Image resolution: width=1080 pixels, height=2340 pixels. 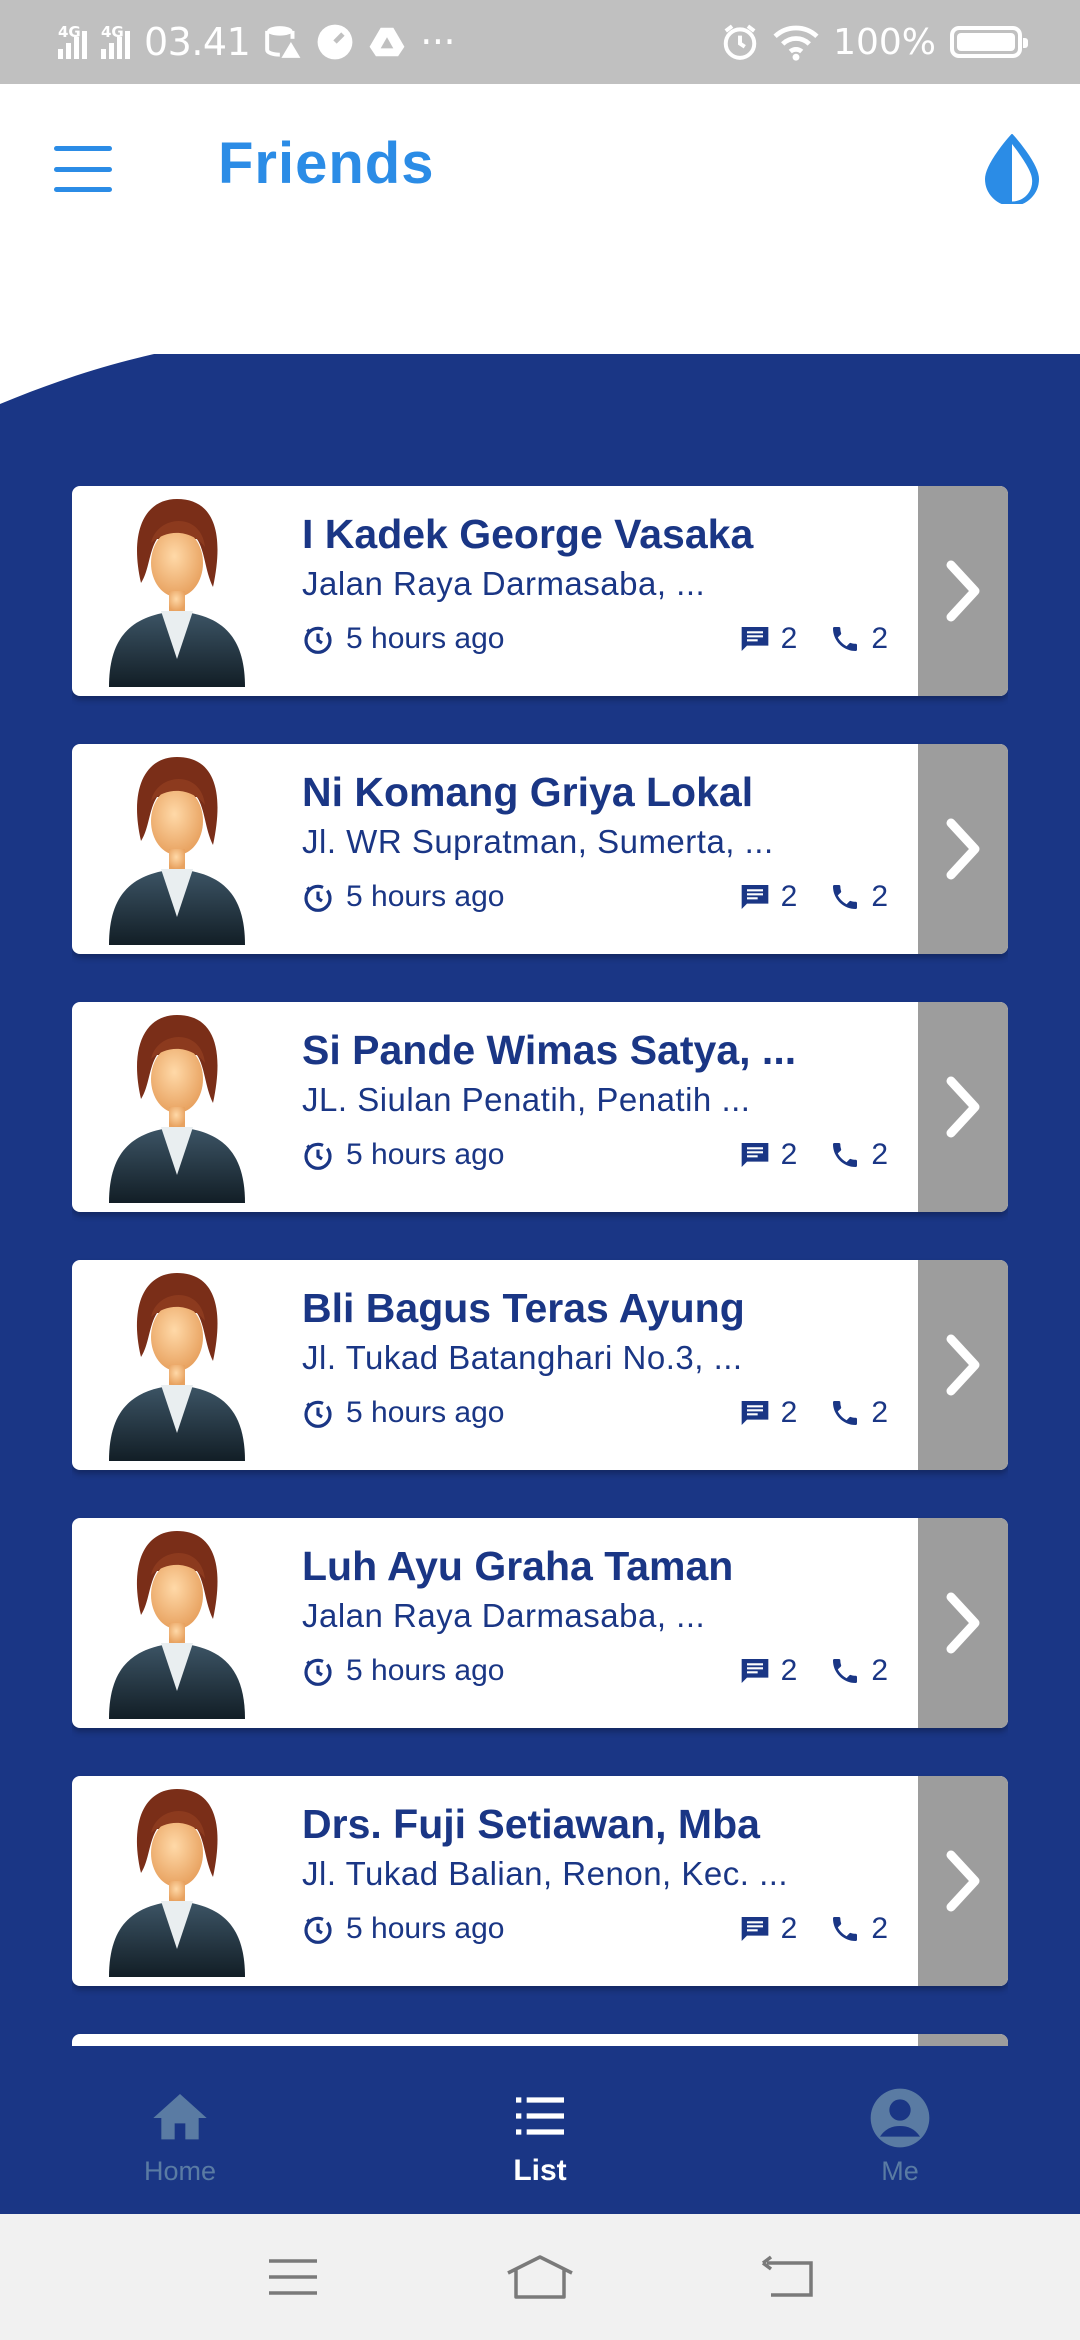 I want to click on signal-icon-1: 4G, so click(x=72, y=41).